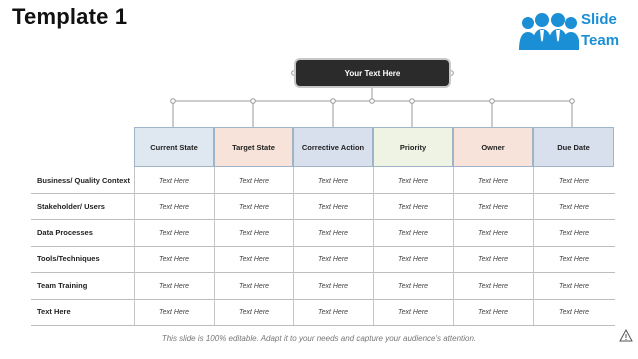 The height and width of the screenshot is (359, 638). What do you see at coordinates (372, 73) in the screenshot?
I see `top-text-box: Your Text Here` at bounding box center [372, 73].